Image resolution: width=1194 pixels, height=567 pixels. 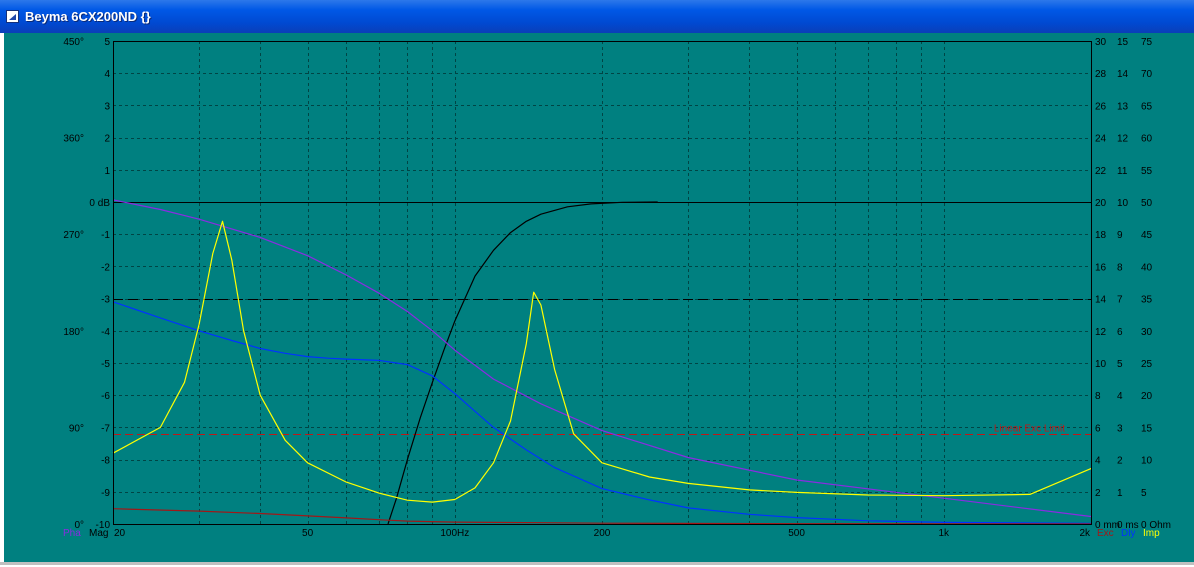 I want to click on imp-tick-label: 75, so click(x=1147, y=42).